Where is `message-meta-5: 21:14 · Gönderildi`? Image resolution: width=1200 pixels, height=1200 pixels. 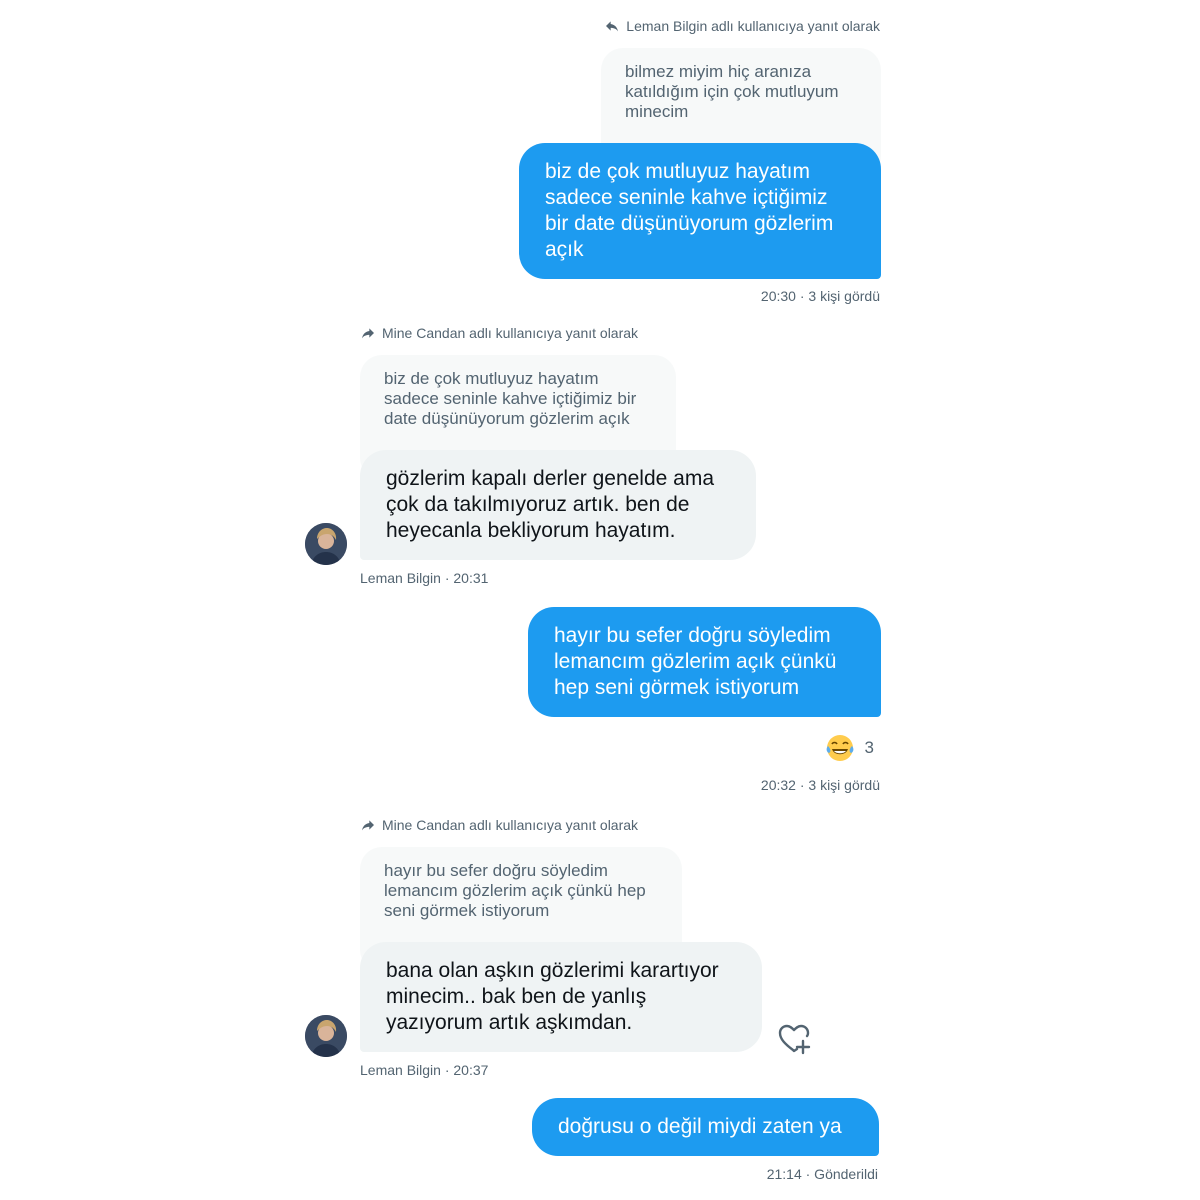 message-meta-5: 21:14 · Gönderildi is located at coordinates (822, 1174).